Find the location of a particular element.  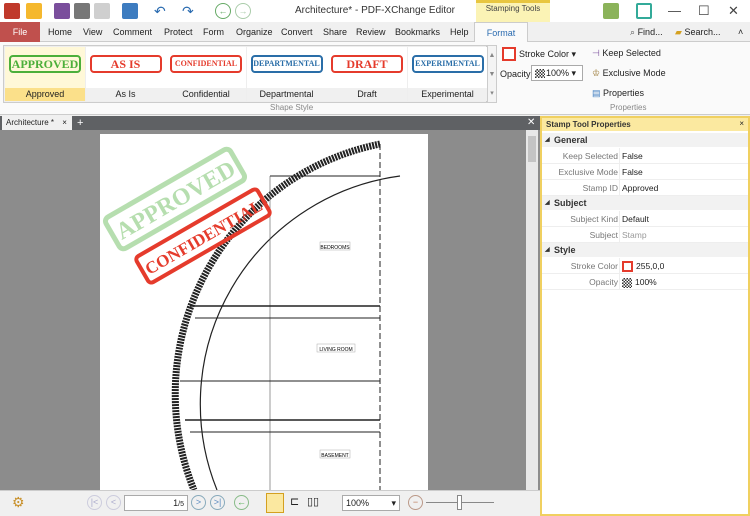

minimize-button: — is located at coordinates (674, 10).